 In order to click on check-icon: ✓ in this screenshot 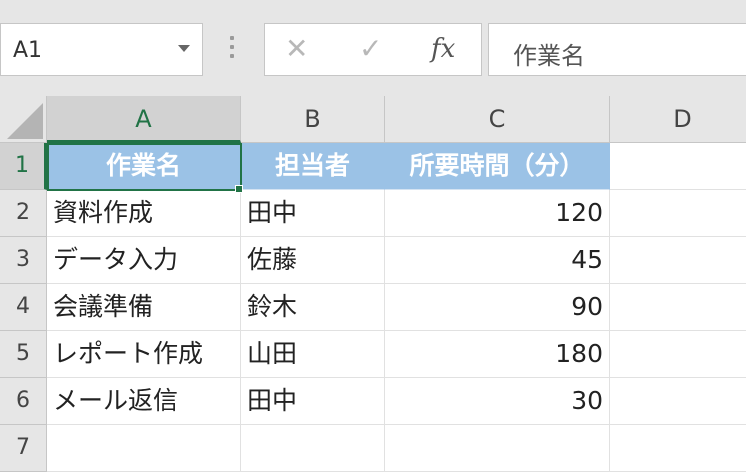, I will do `click(370, 48)`.